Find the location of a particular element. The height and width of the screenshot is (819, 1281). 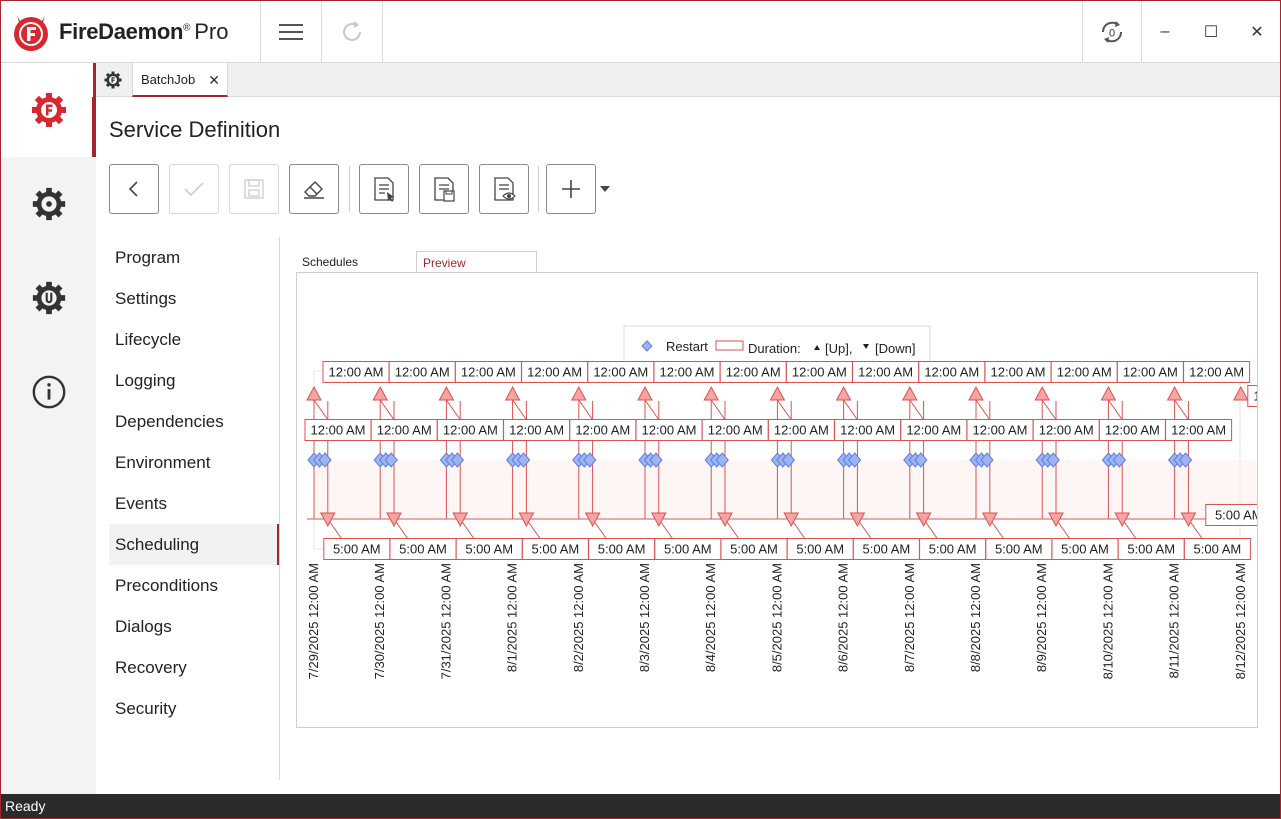

settings-gear-icon is located at coordinates (48, 204).